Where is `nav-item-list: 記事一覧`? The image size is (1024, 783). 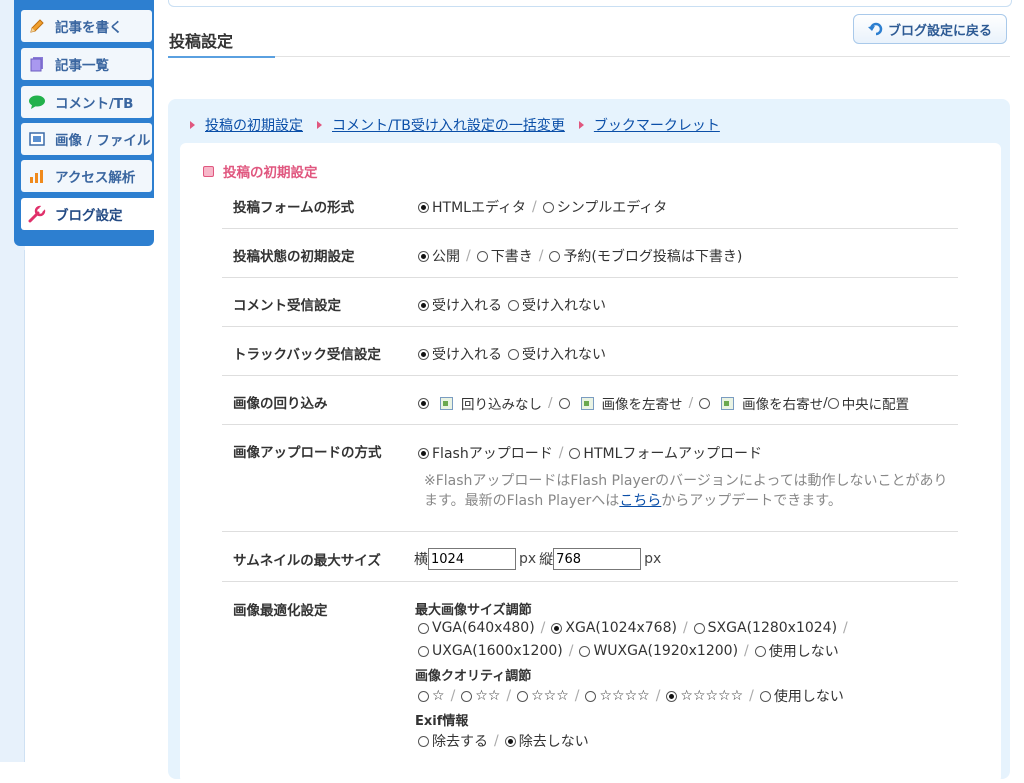 nav-item-list: 記事一覧 is located at coordinates (86, 64).